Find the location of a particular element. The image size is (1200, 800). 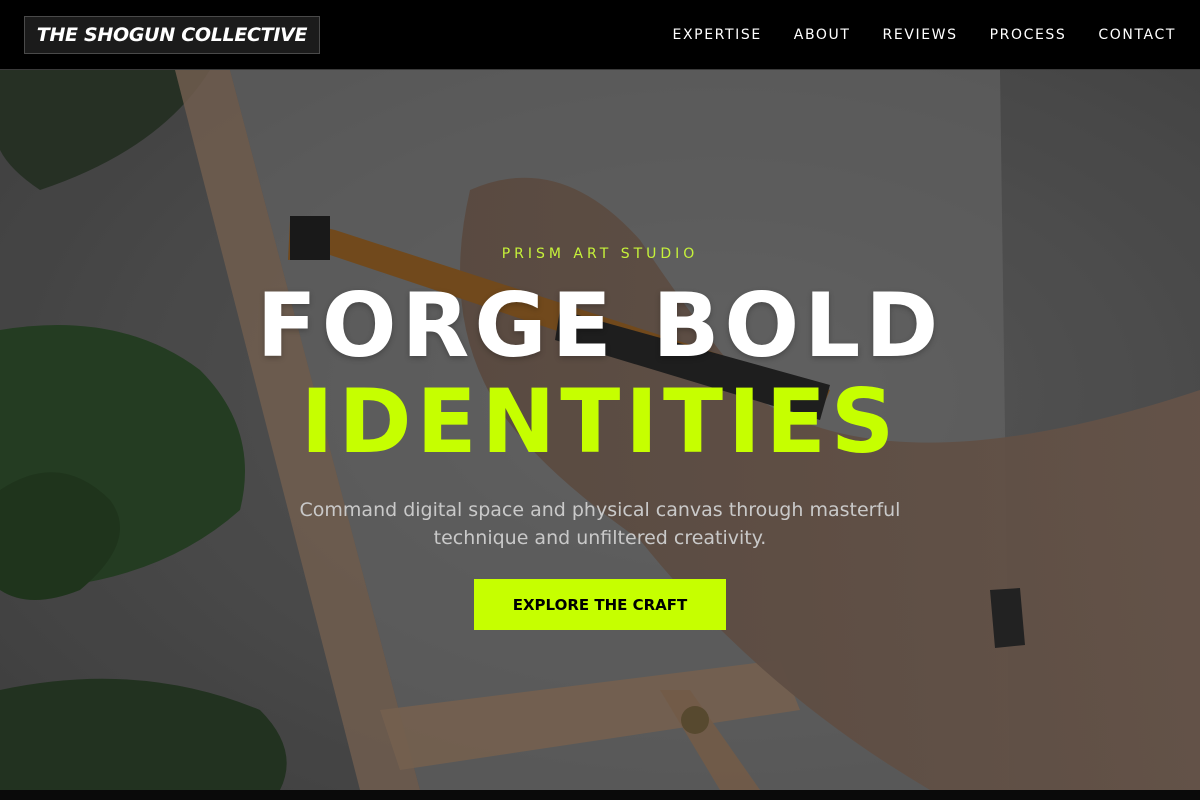

nav-link-process: PROCESS is located at coordinates (1028, 35).